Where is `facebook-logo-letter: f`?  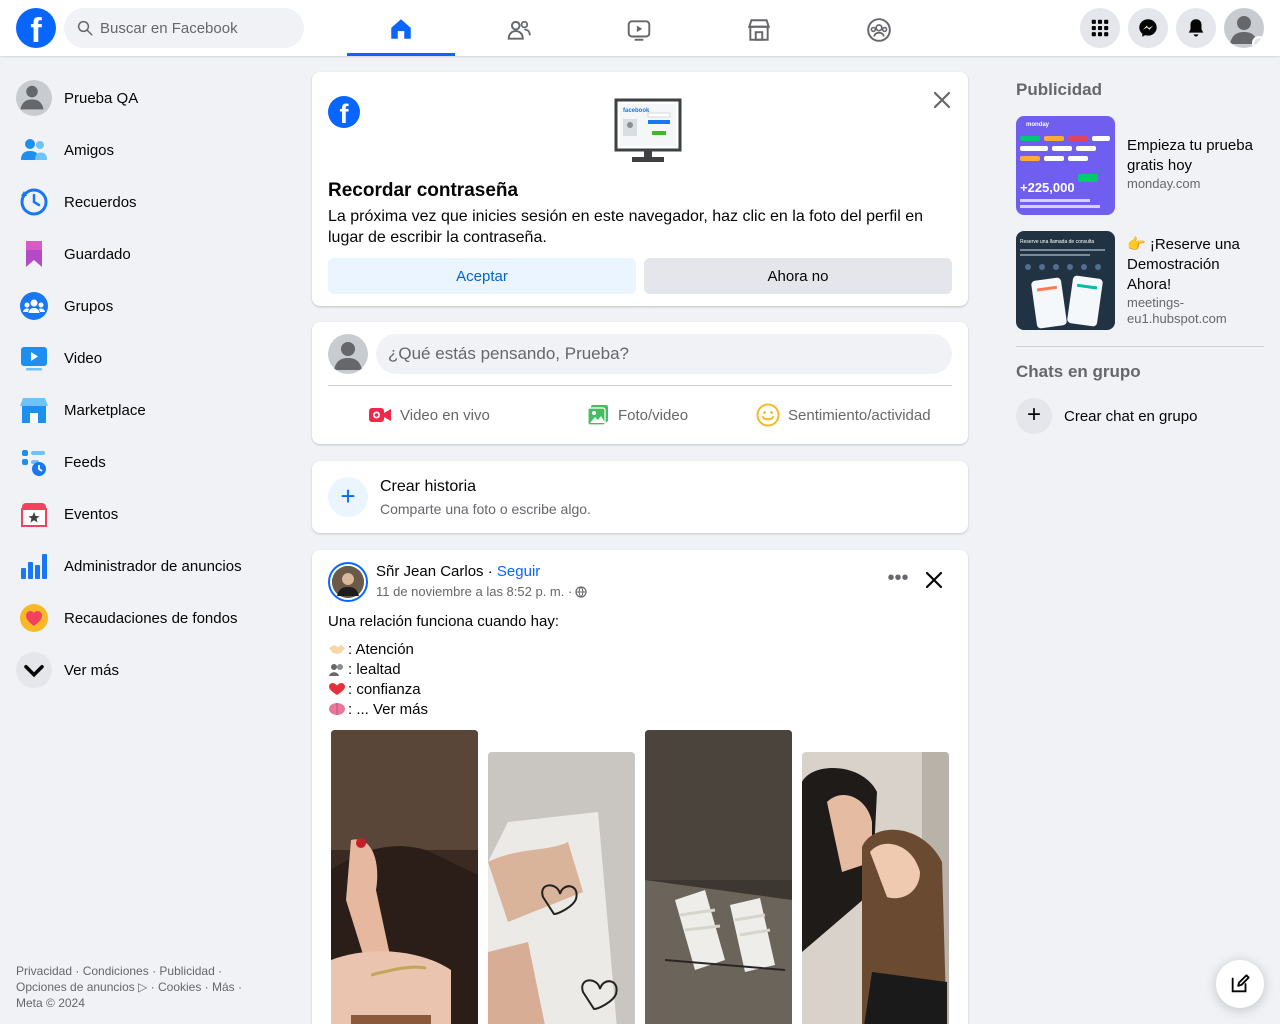 facebook-logo-letter: f is located at coordinates (36, 30).